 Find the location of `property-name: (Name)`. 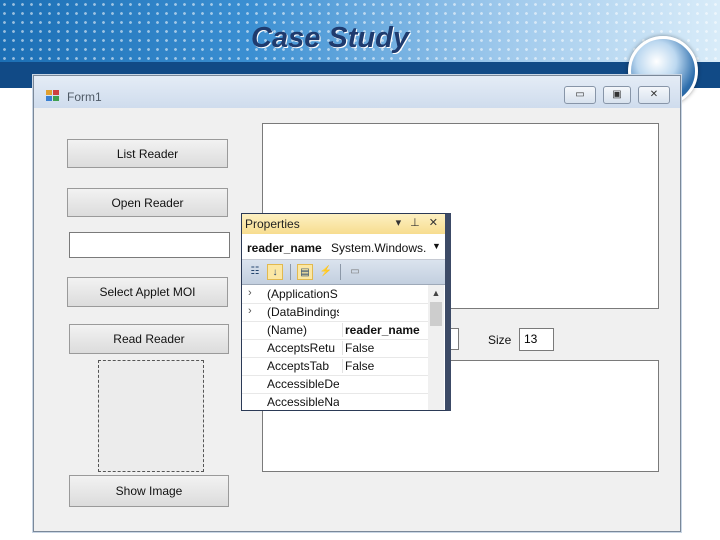

property-name: (Name) is located at coordinates (287, 330).